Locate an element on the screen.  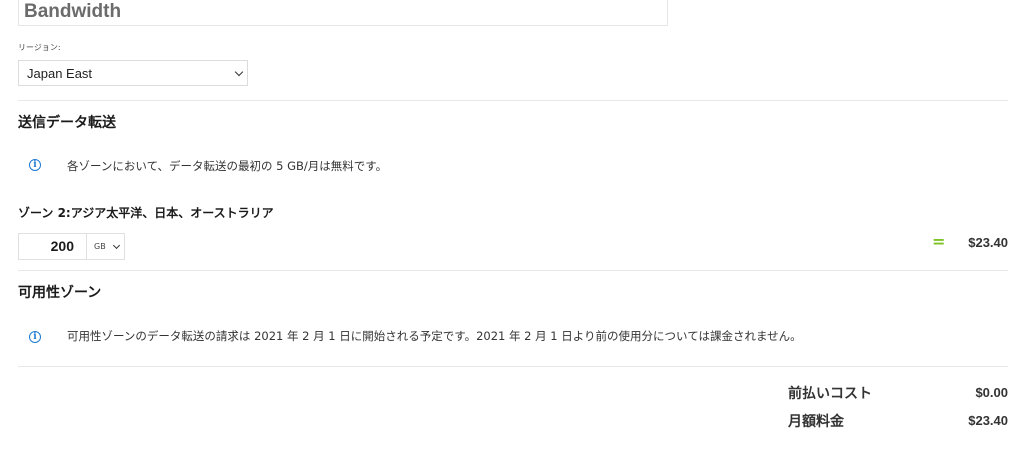
region-label: リージョン: is located at coordinates (39, 47).